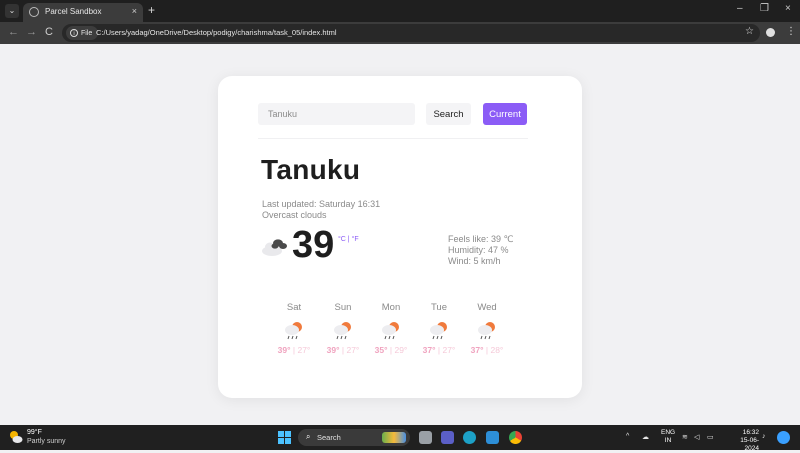  I want to click on unit-toggle: °C | °F, so click(348, 239).